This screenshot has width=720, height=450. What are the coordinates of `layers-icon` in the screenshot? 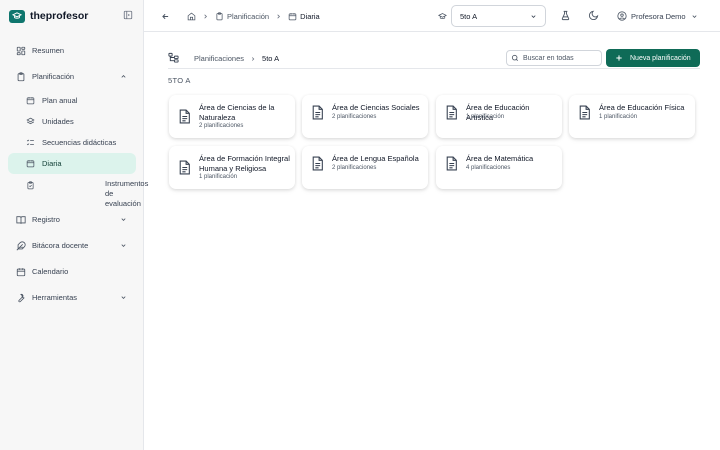 It's located at (30, 121).